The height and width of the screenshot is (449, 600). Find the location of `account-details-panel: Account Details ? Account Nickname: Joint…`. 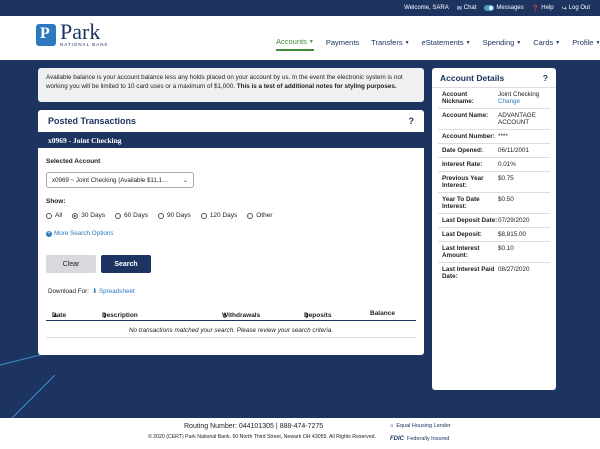

account-details-panel: Account Details ? Account Nickname: Joint… is located at coordinates (494, 229).